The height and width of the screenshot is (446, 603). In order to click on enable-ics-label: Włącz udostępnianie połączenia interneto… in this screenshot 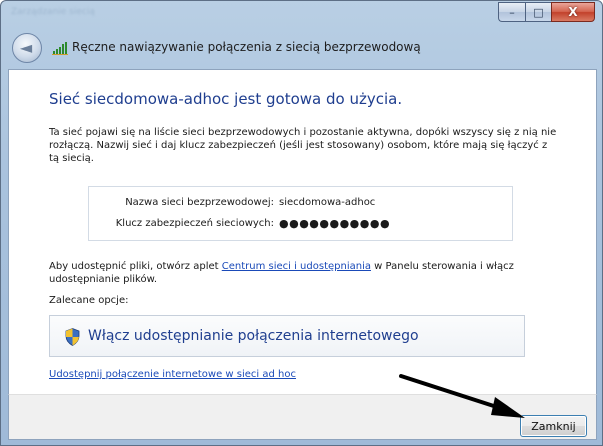, I will do `click(253, 336)`.